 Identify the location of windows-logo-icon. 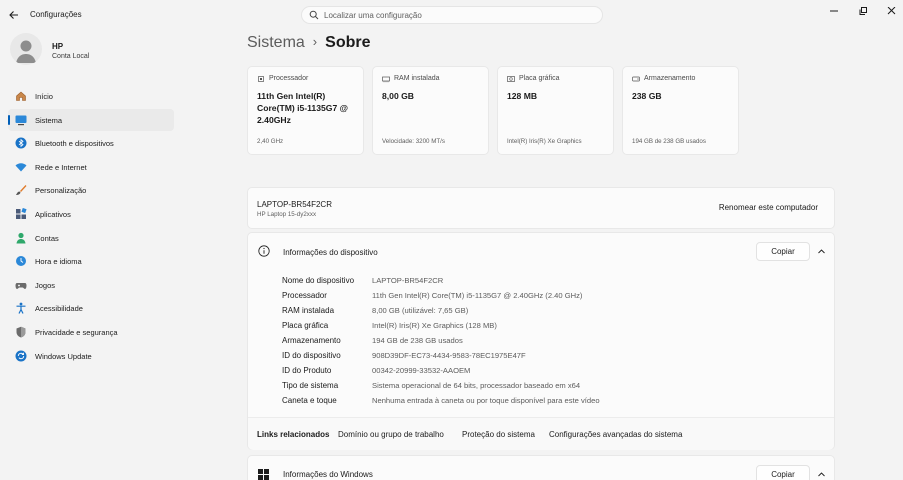
(263, 474).